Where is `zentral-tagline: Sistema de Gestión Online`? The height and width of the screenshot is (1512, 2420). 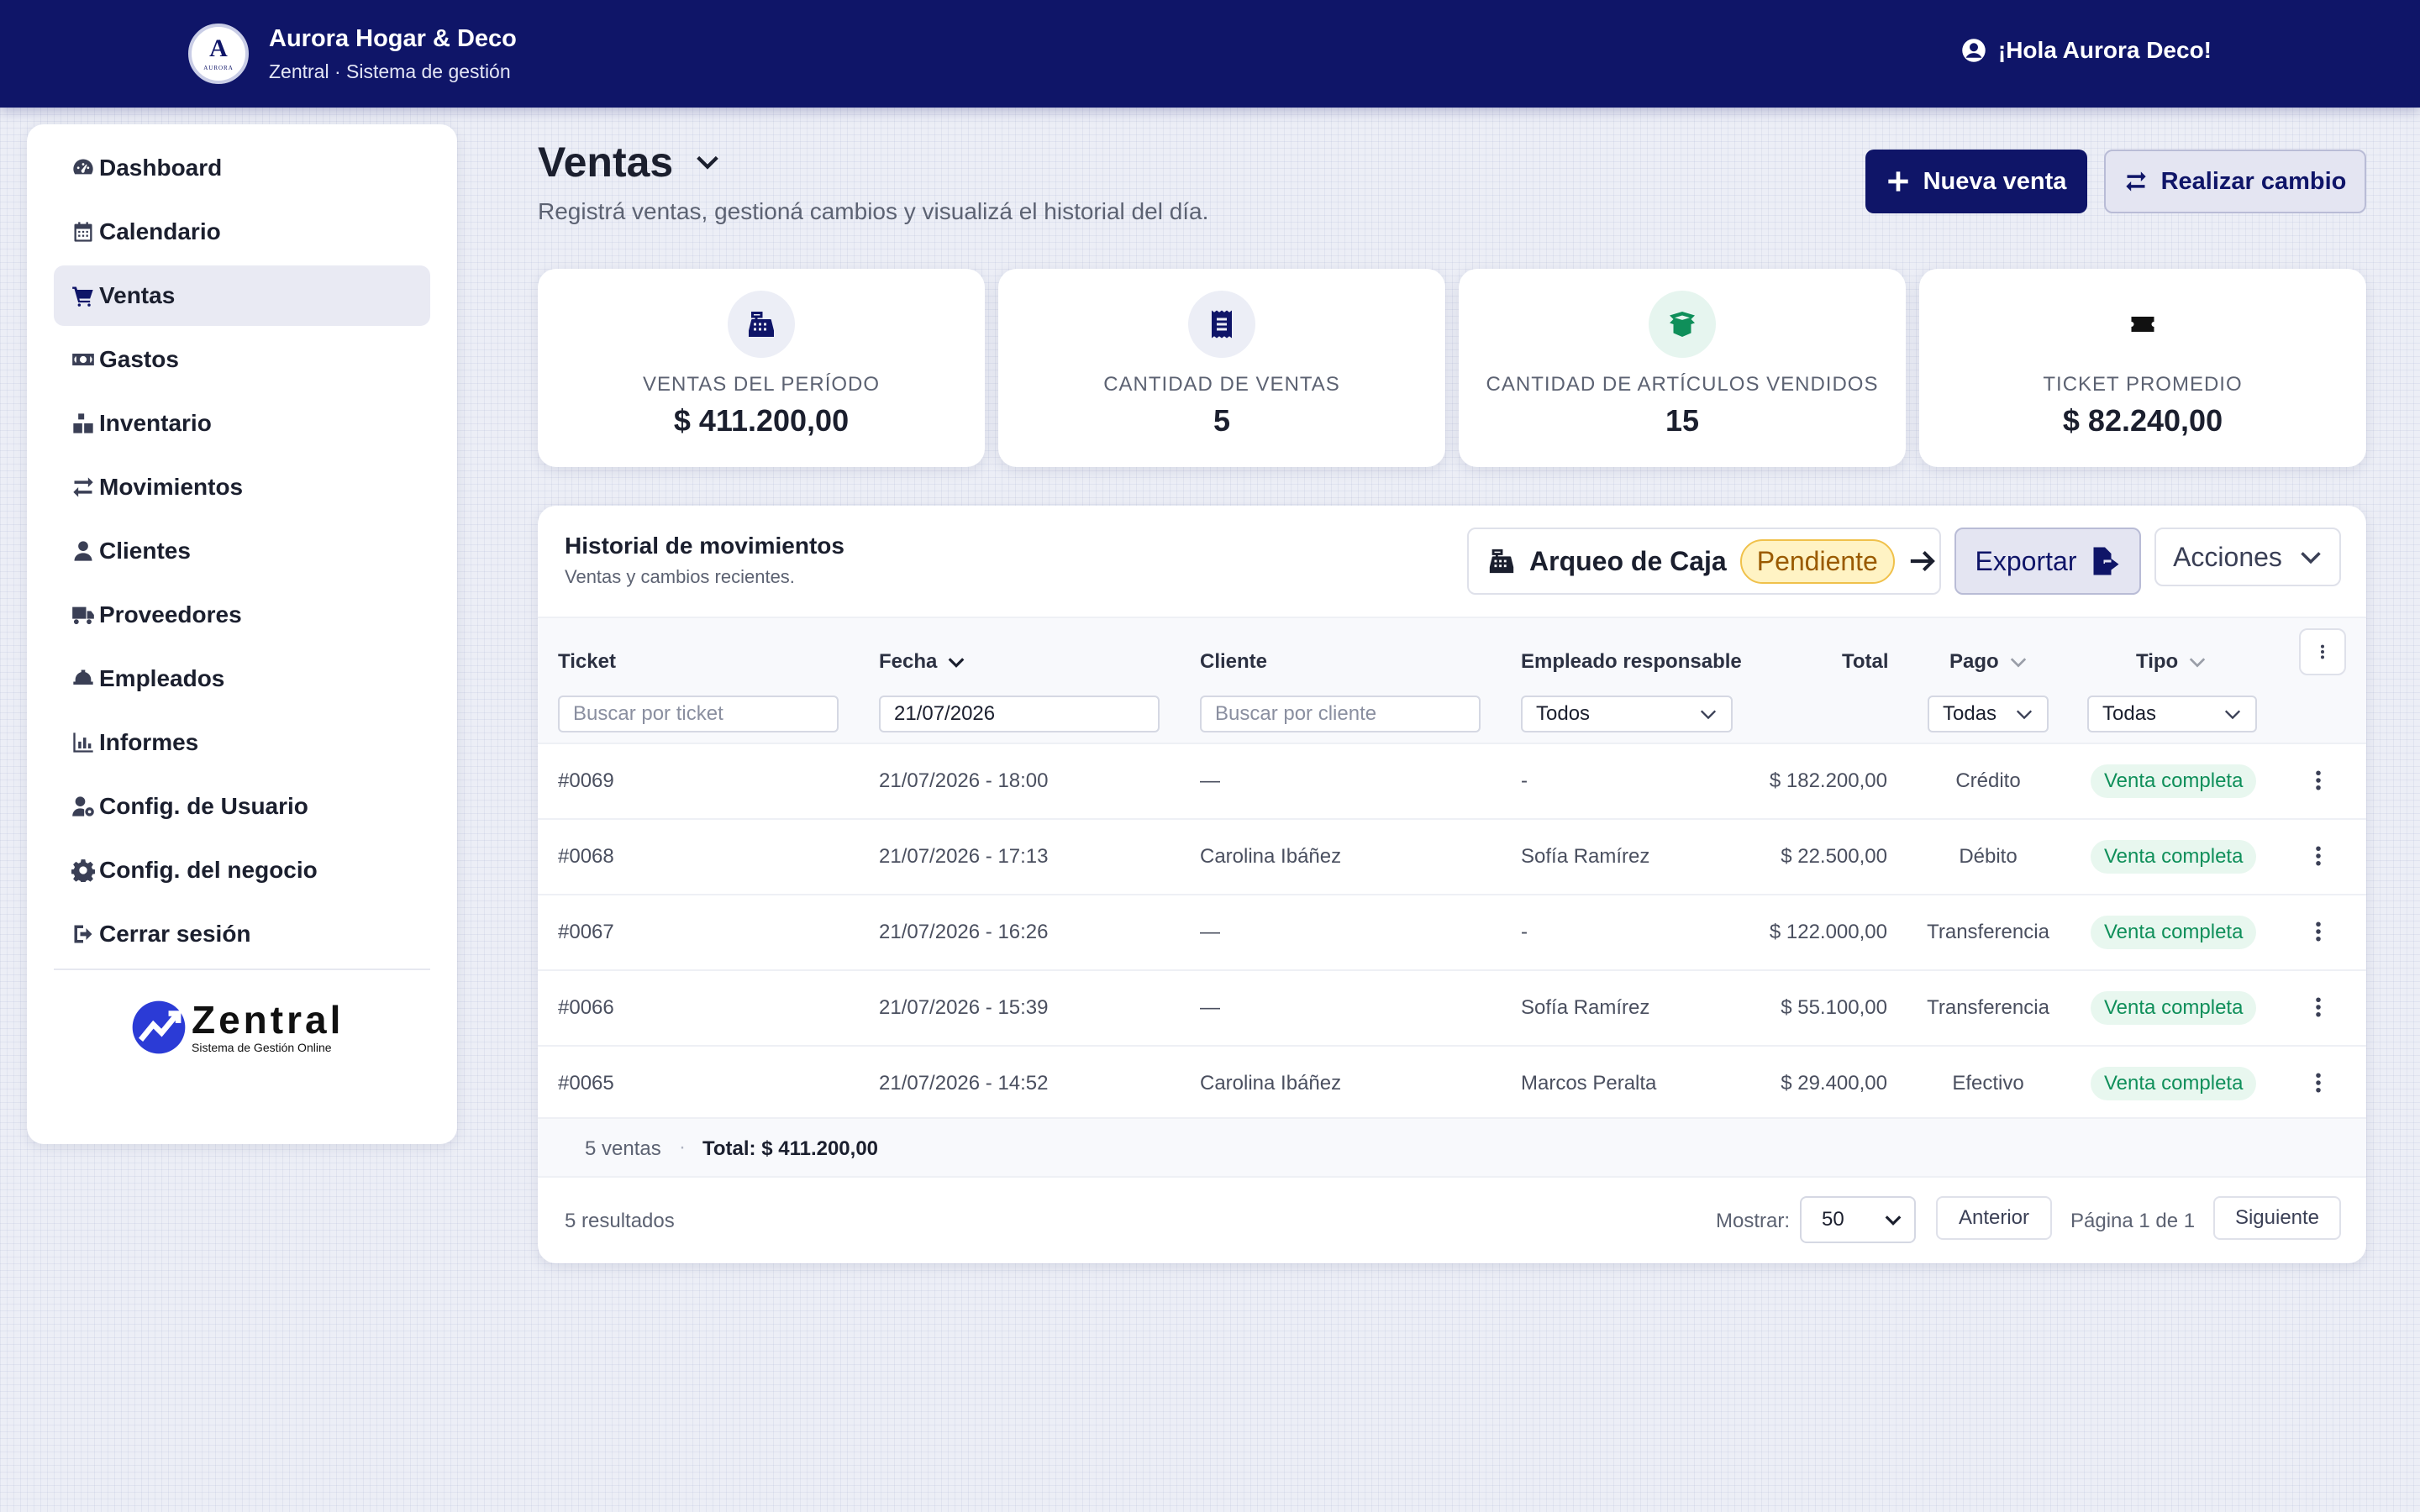
zentral-tagline: Sistema de Gestión Online is located at coordinates (262, 1047).